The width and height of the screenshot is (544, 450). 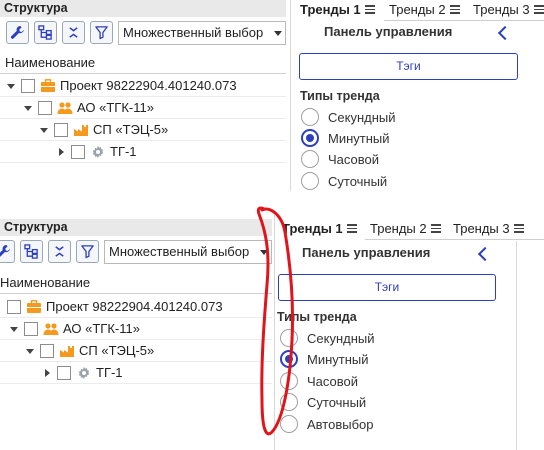 What do you see at coordinates (123, 151) in the screenshot?
I see `tree-node-label: ТГ-1` at bounding box center [123, 151].